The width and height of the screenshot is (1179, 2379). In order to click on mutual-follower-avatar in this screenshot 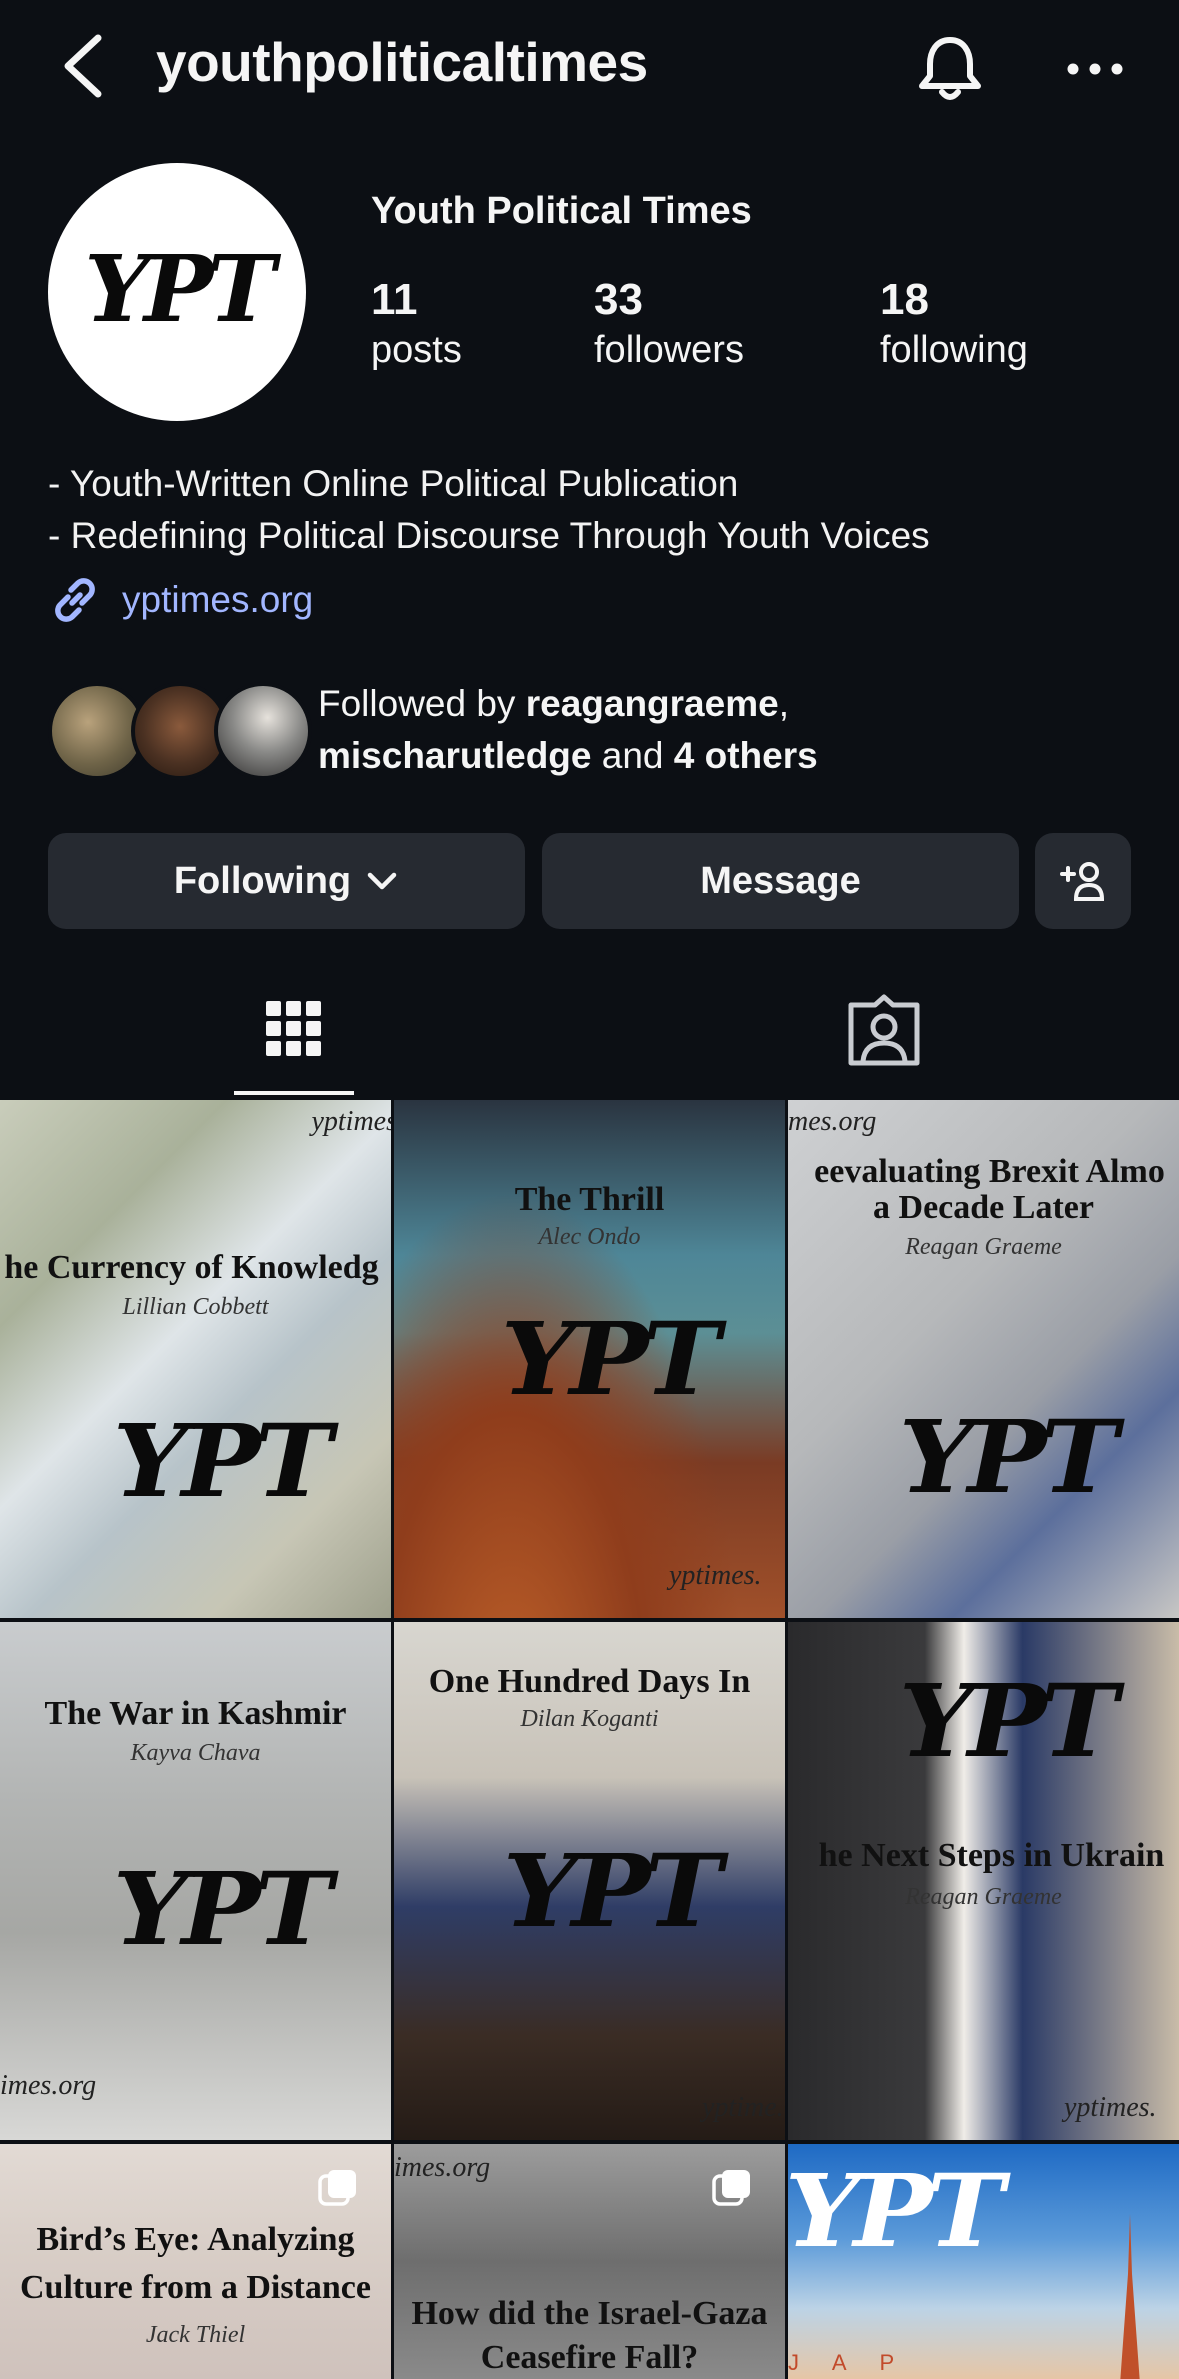, I will do `click(263, 731)`.